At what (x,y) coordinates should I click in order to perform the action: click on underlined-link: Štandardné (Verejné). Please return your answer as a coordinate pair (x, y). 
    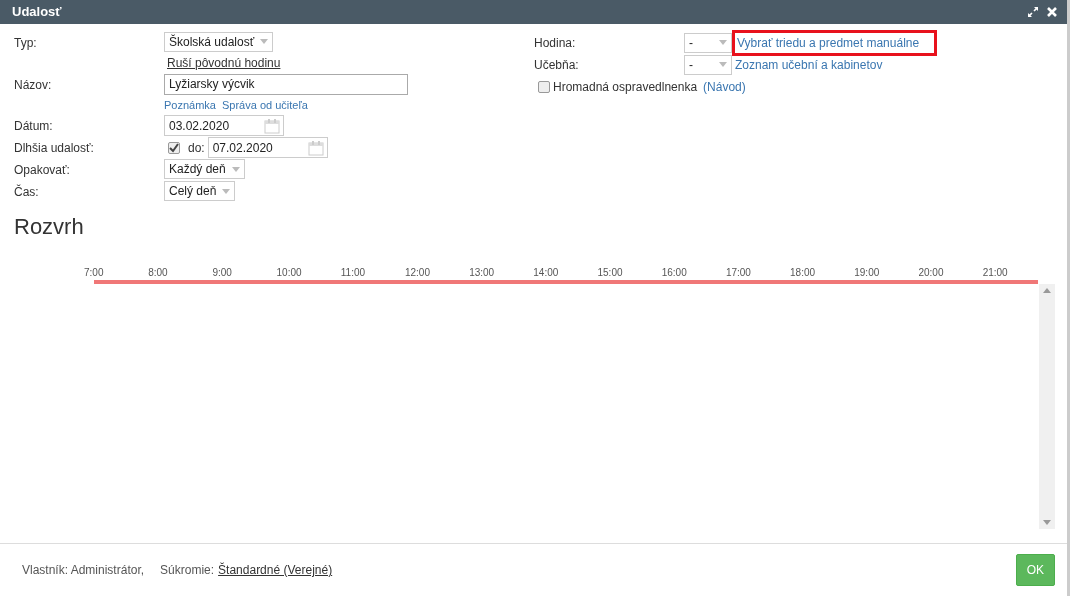
    Looking at the image, I should click on (277, 570).